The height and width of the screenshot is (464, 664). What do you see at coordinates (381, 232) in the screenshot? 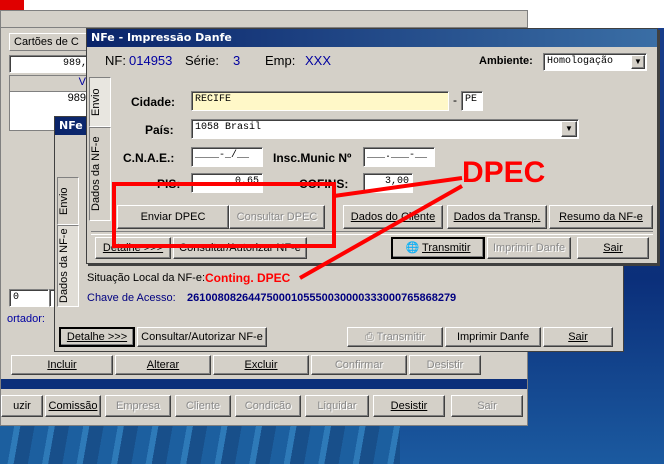
I see `dpec-arrow-line-bottom` at bounding box center [381, 232].